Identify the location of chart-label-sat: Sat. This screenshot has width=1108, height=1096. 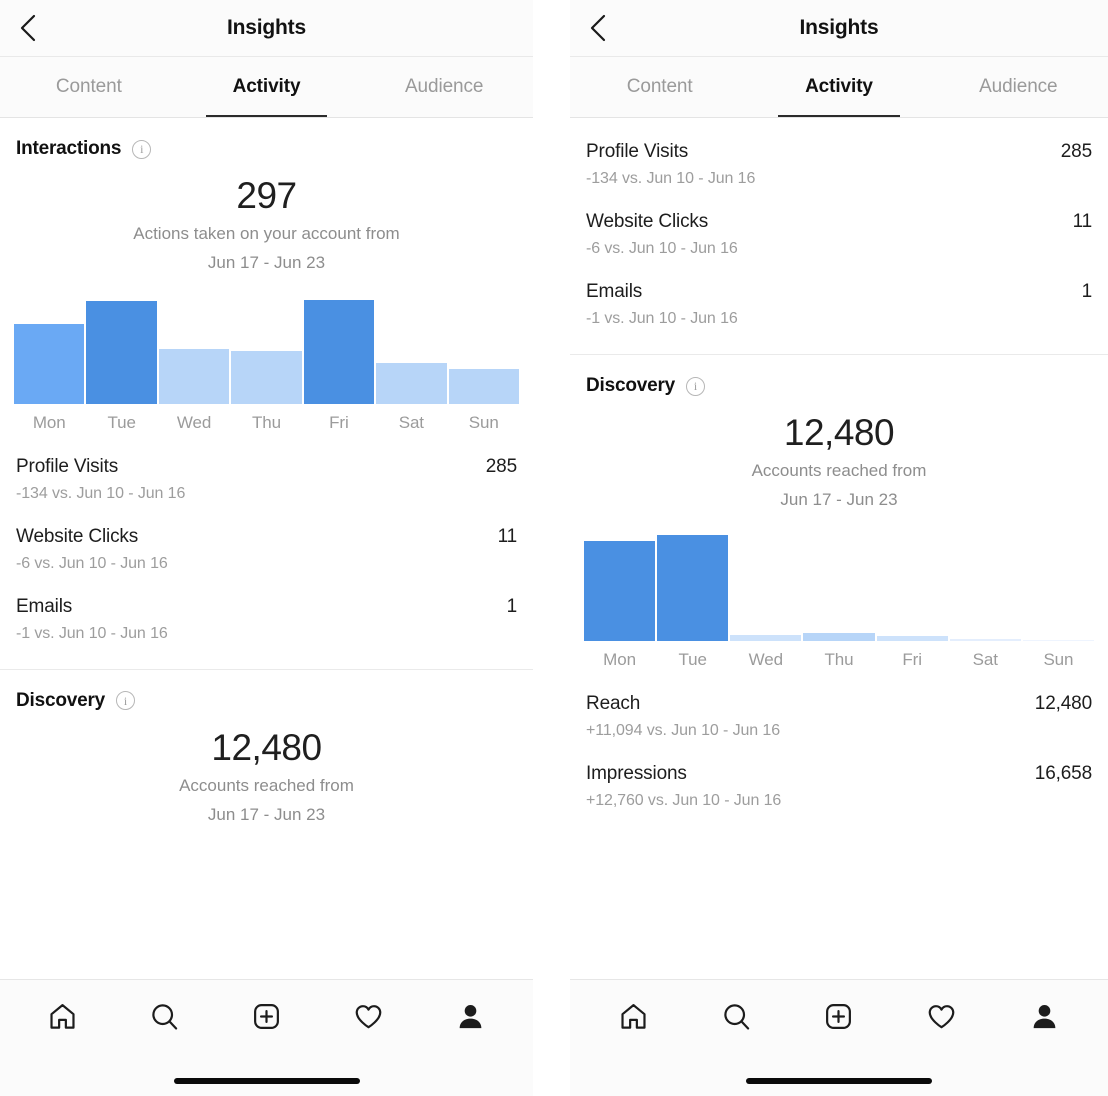
(411, 422).